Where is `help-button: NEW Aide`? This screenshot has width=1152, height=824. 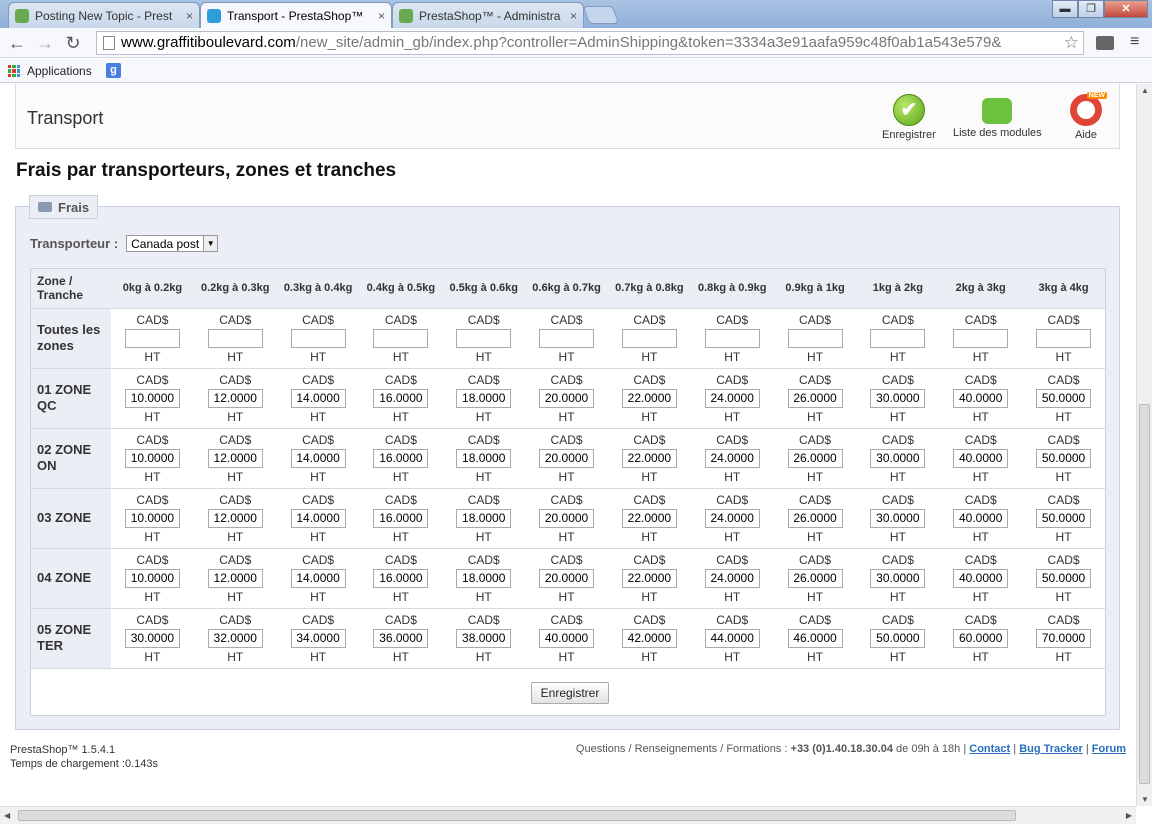 help-button: NEW Aide is located at coordinates (1088, 116).